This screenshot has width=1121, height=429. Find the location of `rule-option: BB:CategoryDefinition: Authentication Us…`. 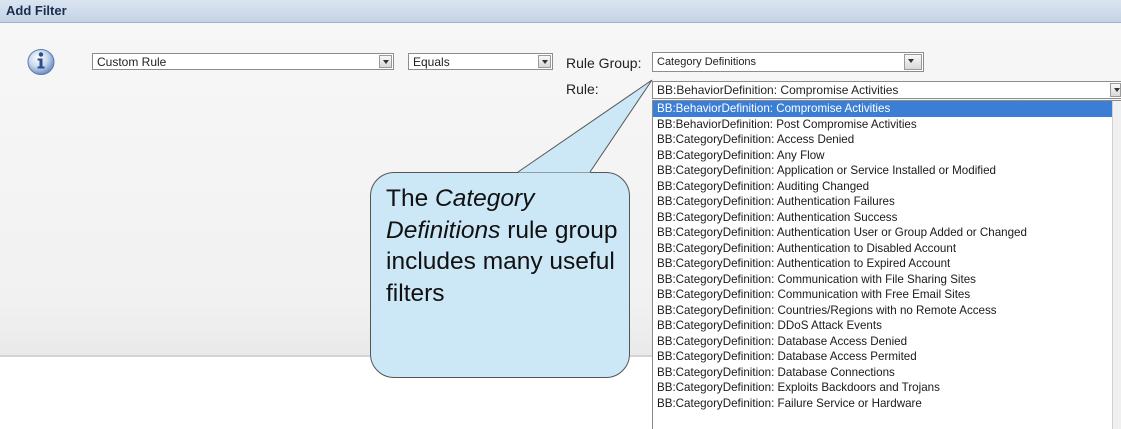

rule-option: BB:CategoryDefinition: Authentication Us… is located at coordinates (887, 233).